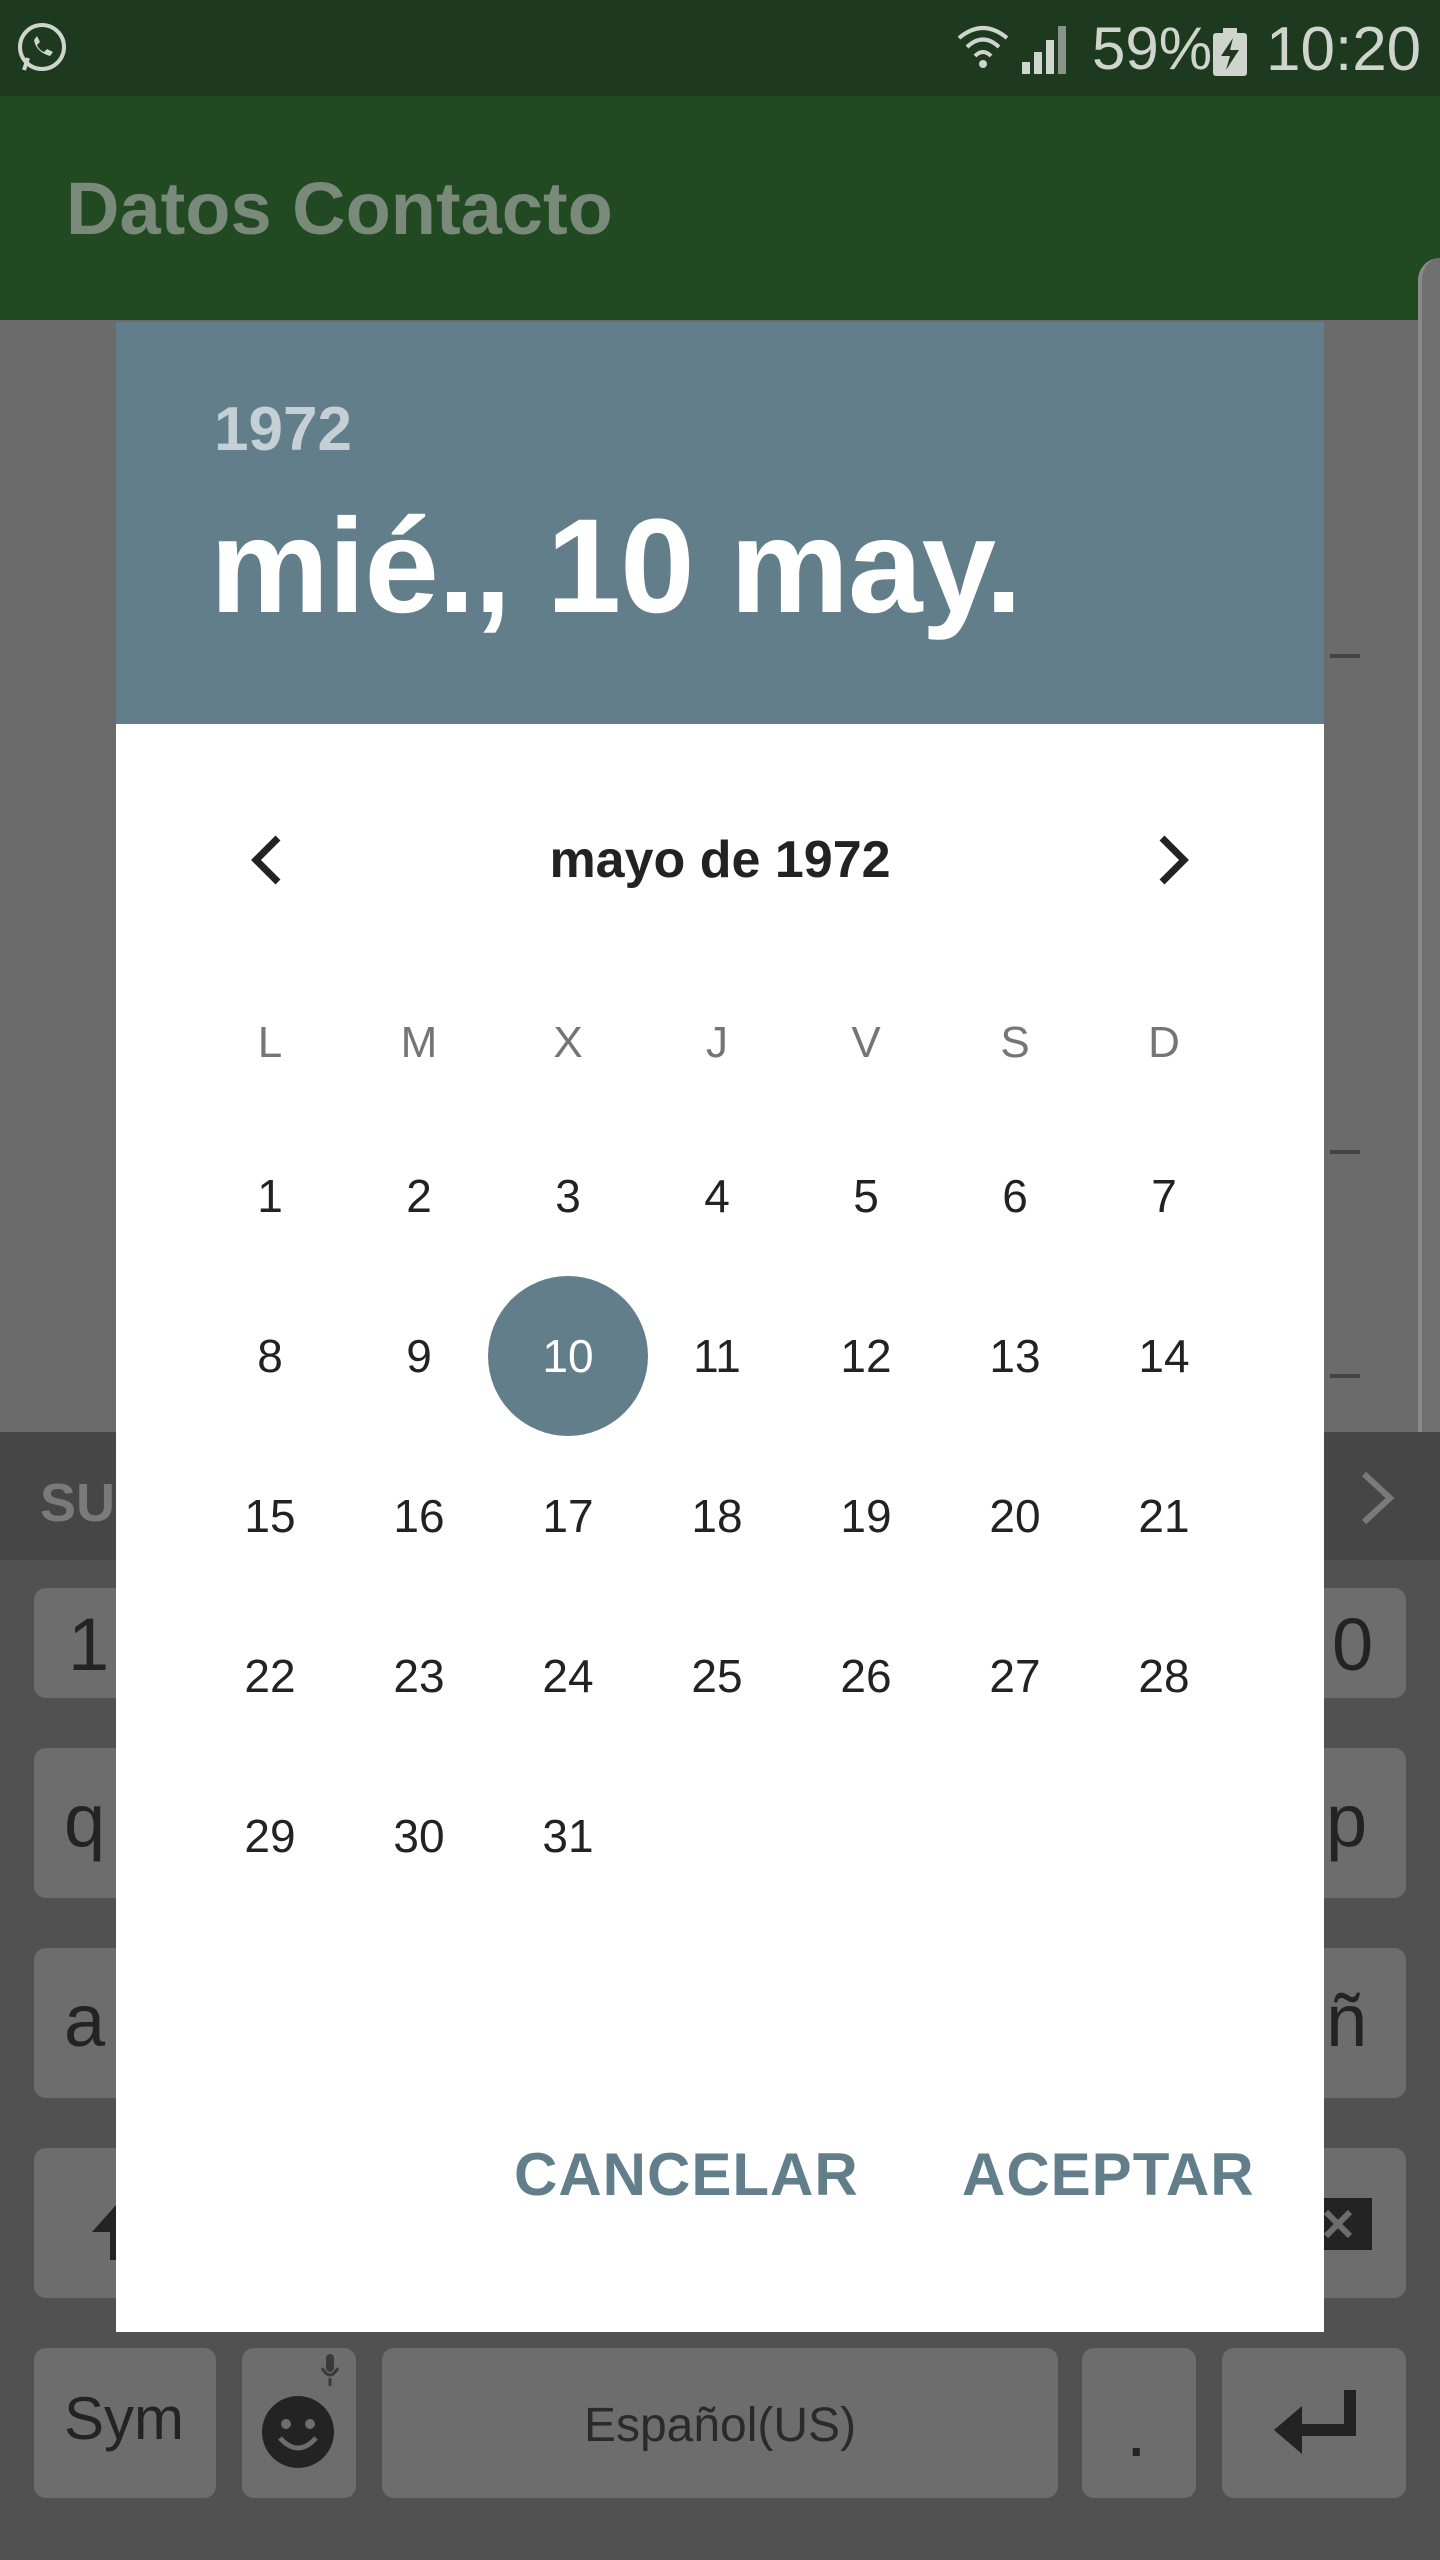 The width and height of the screenshot is (1440, 2560). What do you see at coordinates (568, 1356) in the screenshot?
I see `calendar-day-selected: 10` at bounding box center [568, 1356].